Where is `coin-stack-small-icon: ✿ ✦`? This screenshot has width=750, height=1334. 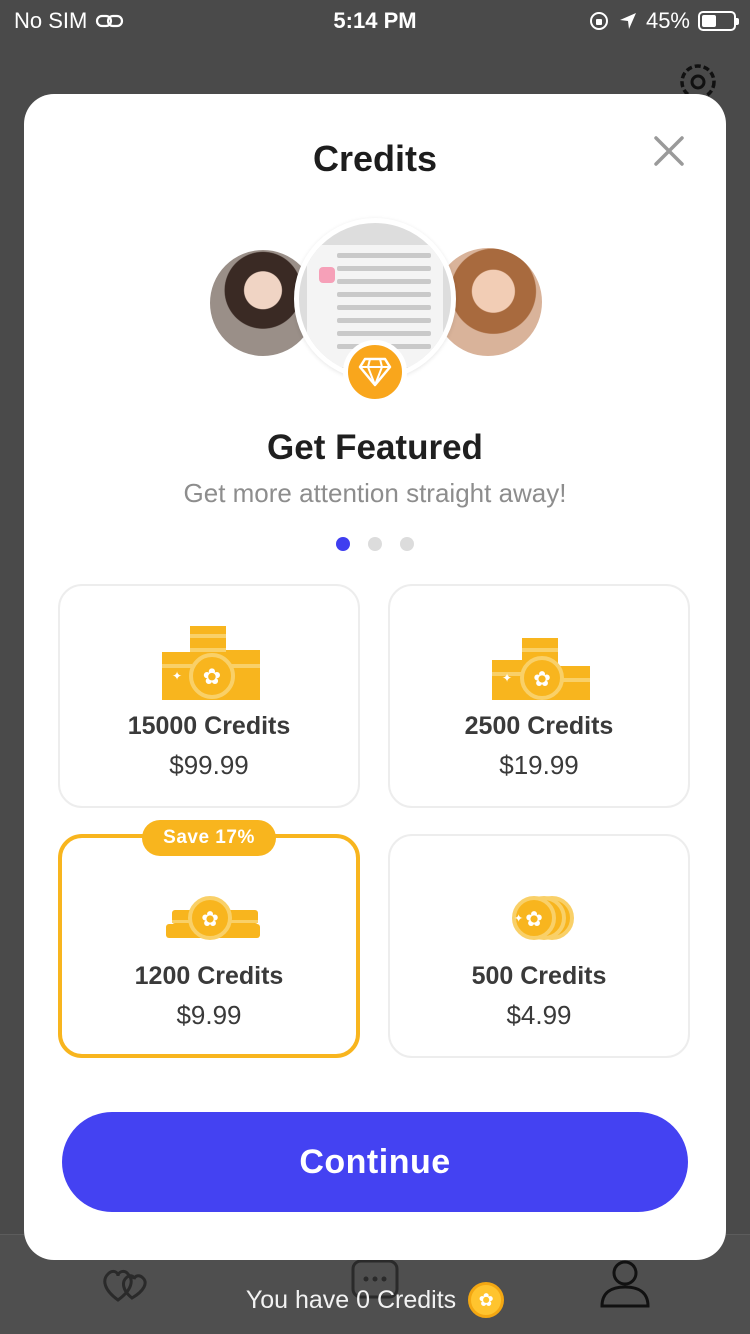
coin-stack-small-icon: ✿ ✦ is located at coordinates (213, 915).